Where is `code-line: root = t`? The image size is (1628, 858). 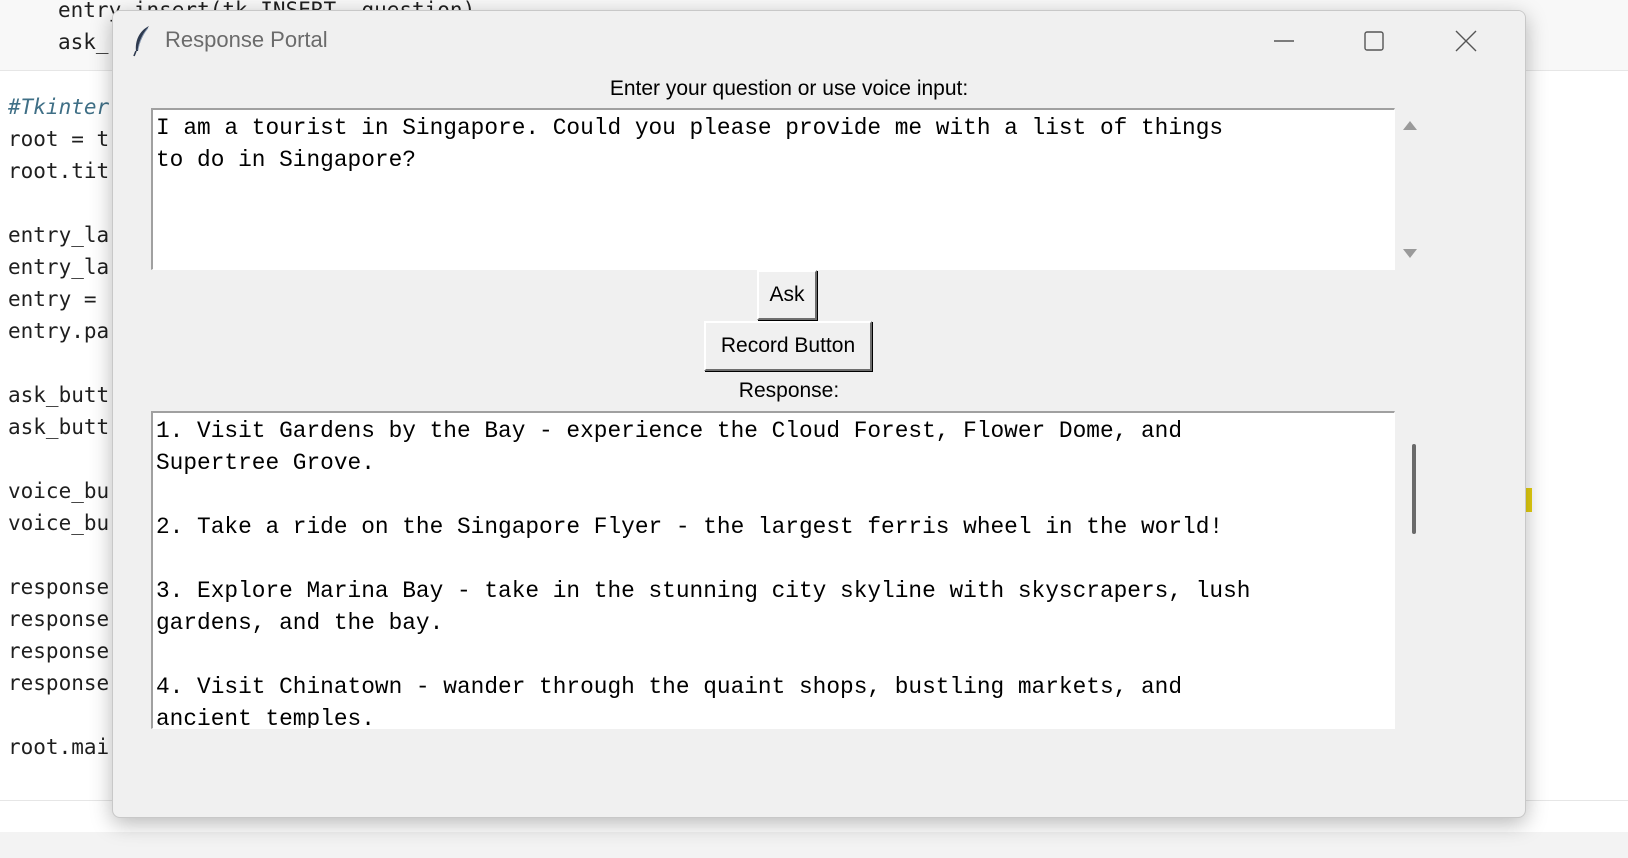 code-line: root = t is located at coordinates (59, 139).